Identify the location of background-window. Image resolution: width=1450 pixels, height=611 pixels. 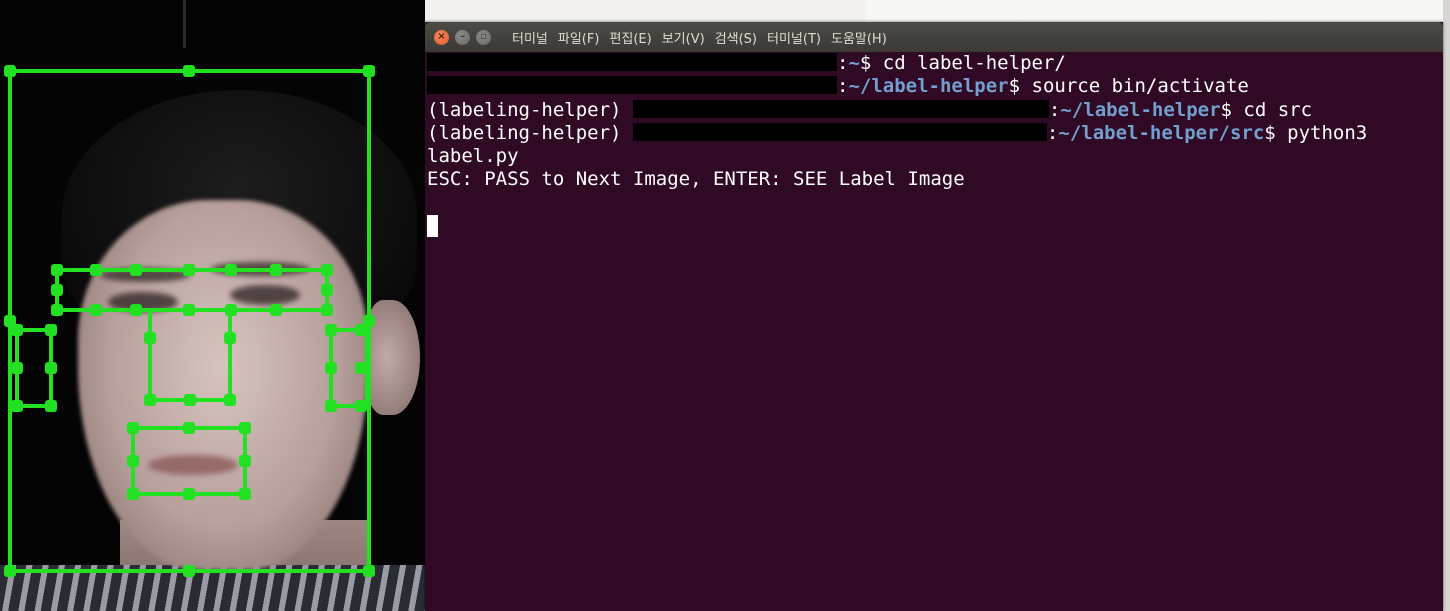
(1157, 11).